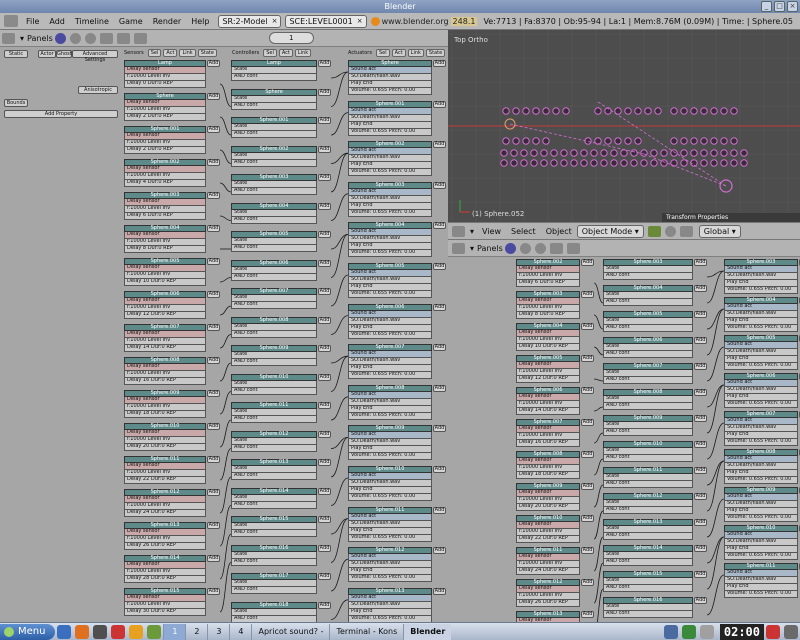 This screenshot has height=640, width=800. What do you see at coordinates (670, 631) in the screenshot?
I see `network-icon` at bounding box center [670, 631].